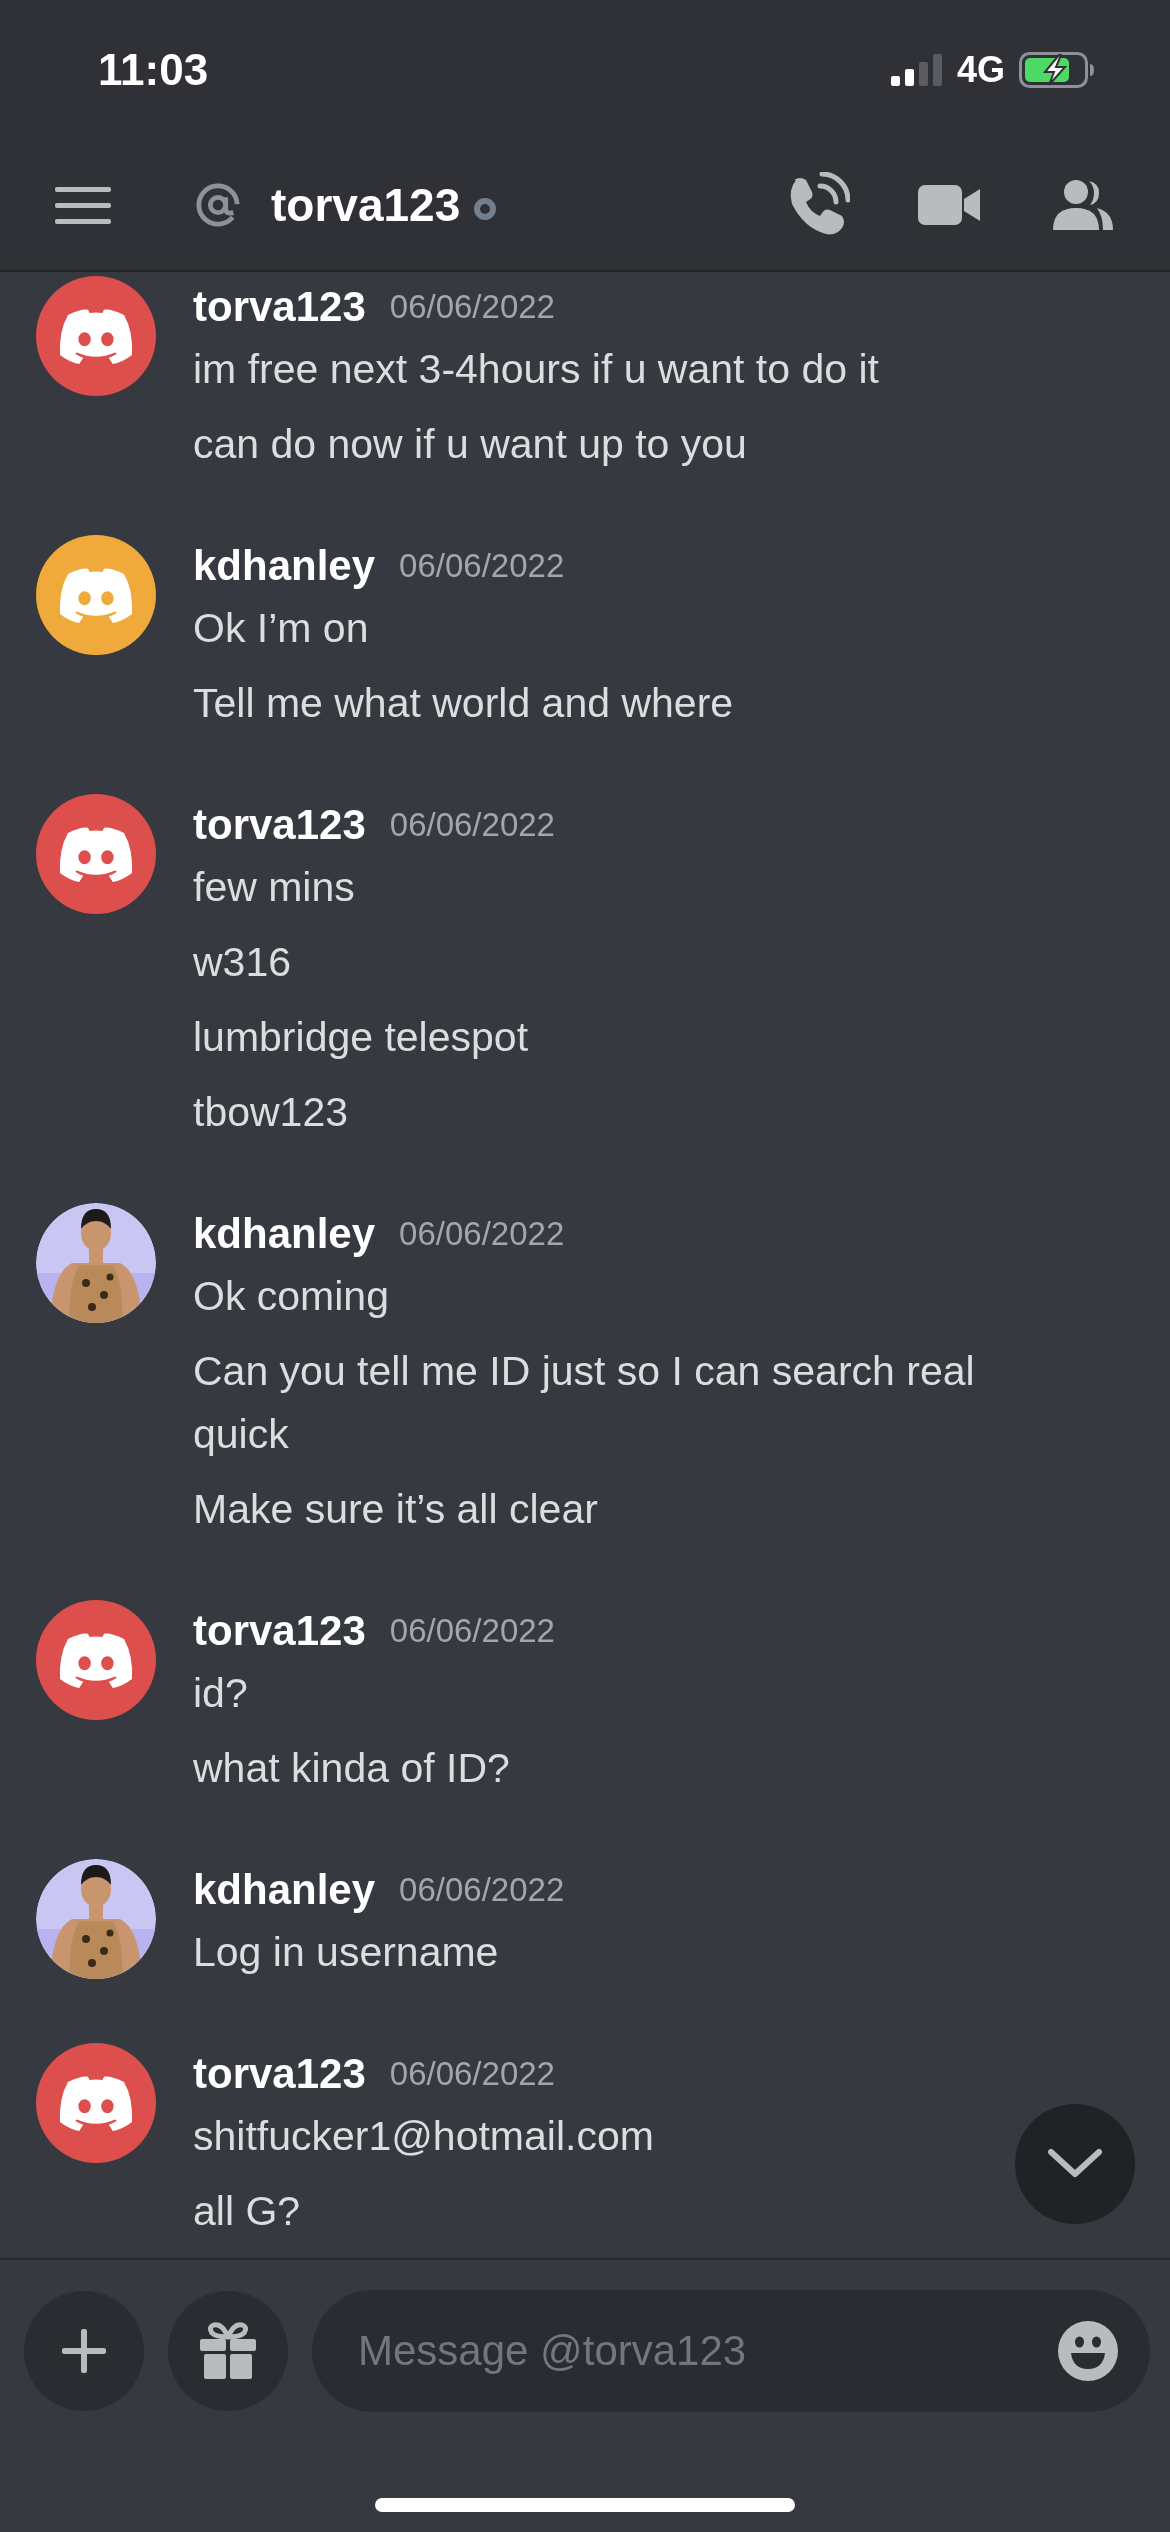 This screenshot has height=2532, width=1170. I want to click on message-text: Make sure it’s all clear, so click(396, 1509).